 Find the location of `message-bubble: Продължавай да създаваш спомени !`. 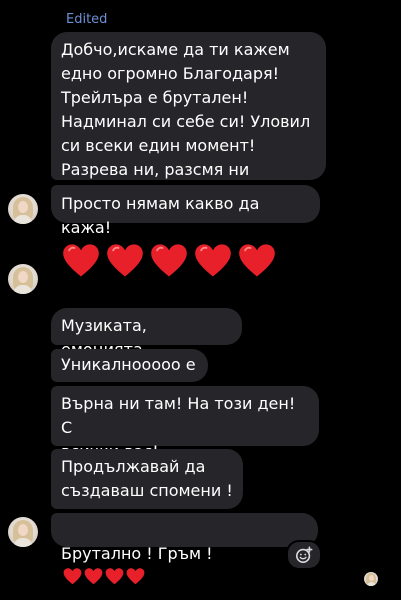

message-bubble: Продължавай да създаваш спомени ! is located at coordinates (147, 479).